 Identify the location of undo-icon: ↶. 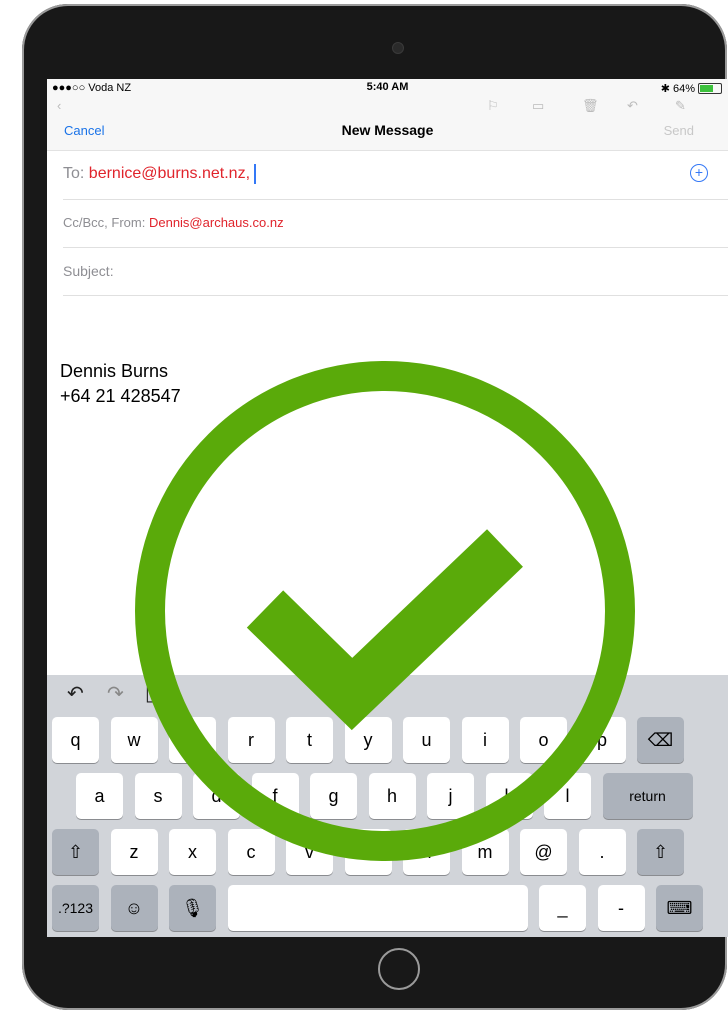
(75, 693).